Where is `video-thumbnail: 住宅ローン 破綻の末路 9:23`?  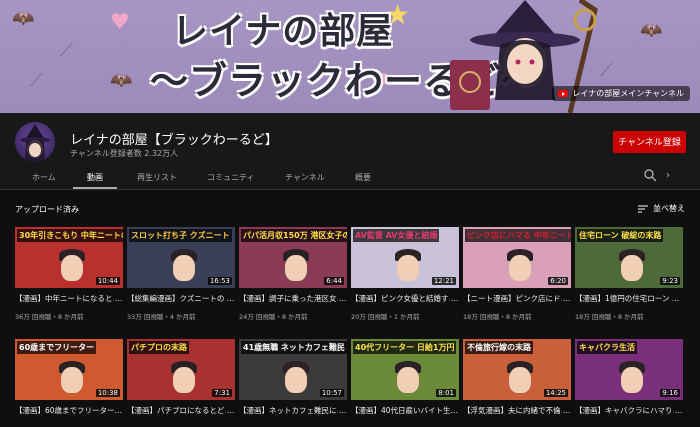 video-thumbnail: 住宅ローン 破綻の末路 9:23 is located at coordinates (629, 257).